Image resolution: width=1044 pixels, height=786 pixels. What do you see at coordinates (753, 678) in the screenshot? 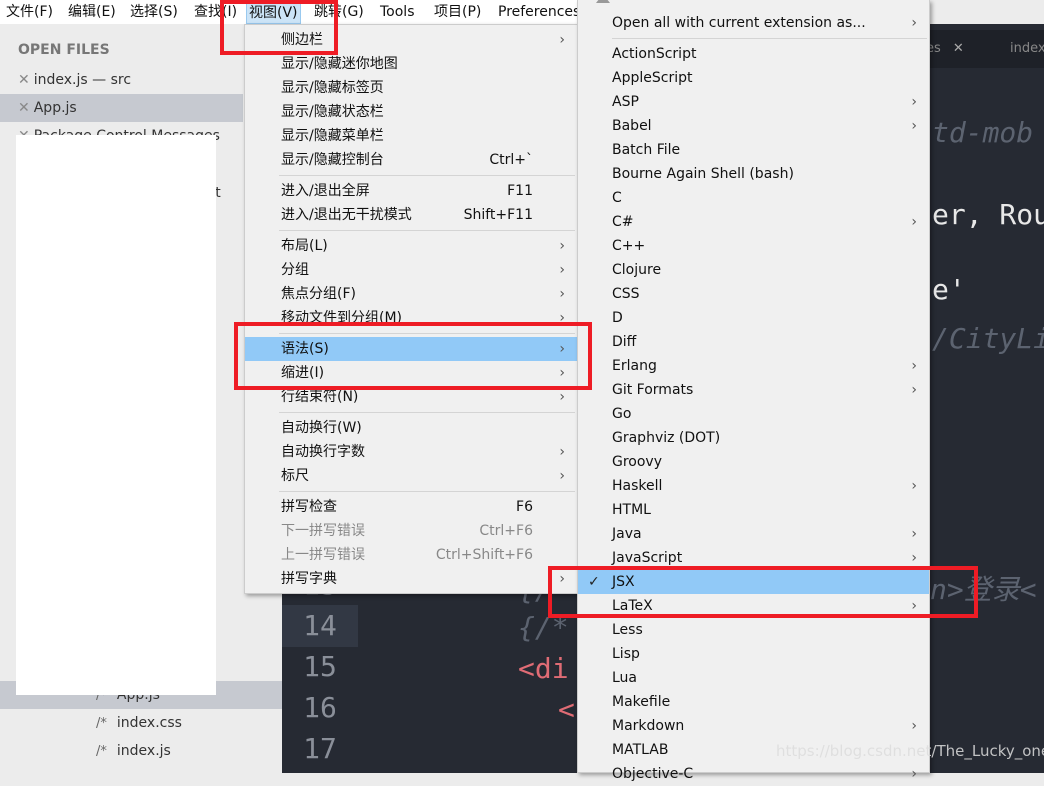
I see `syntax-menu-item: Lua` at bounding box center [753, 678].